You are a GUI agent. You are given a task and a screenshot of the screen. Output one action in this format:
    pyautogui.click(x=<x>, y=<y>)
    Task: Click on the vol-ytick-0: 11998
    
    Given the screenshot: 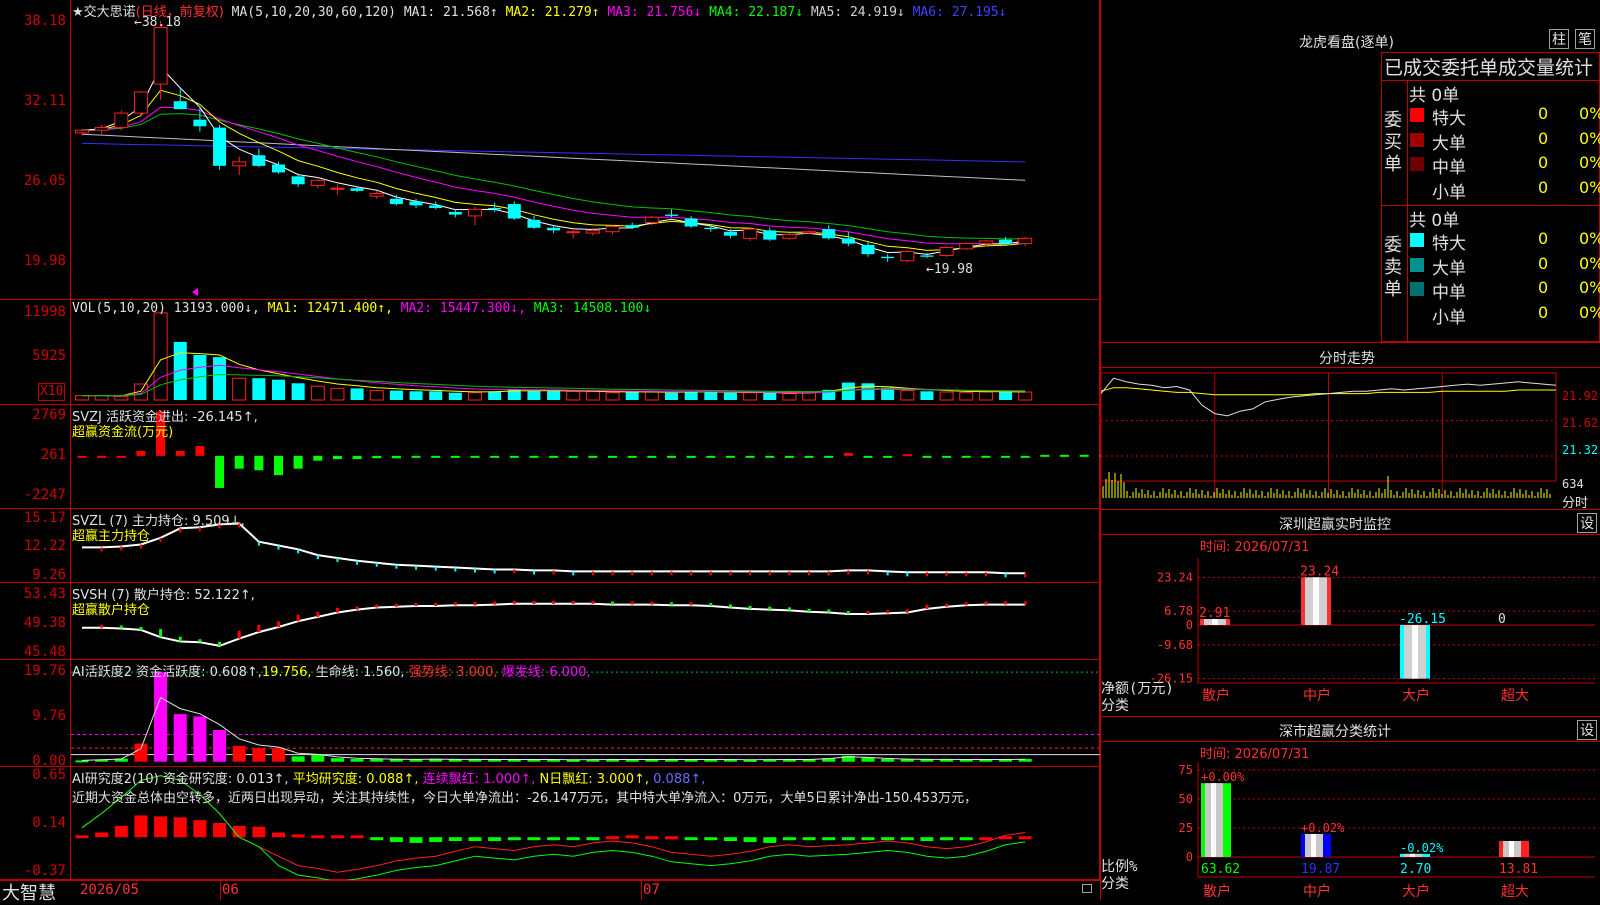 What is the action you would take?
    pyautogui.click(x=44, y=311)
    